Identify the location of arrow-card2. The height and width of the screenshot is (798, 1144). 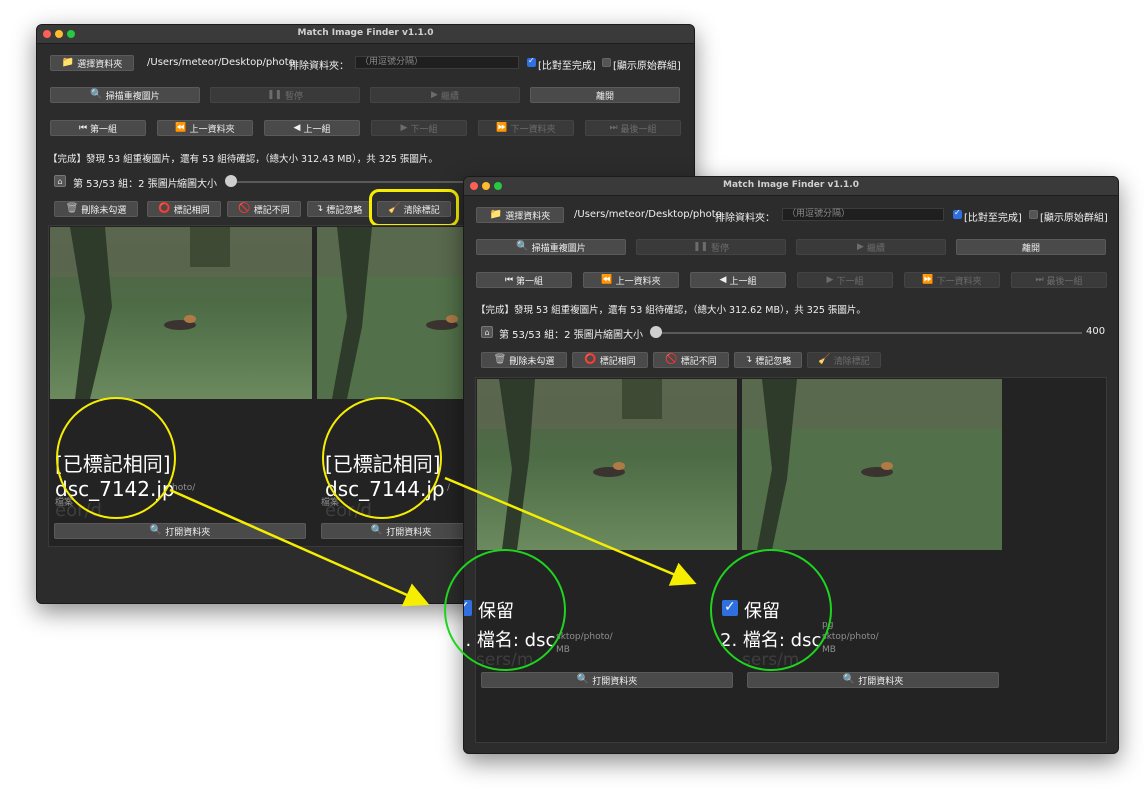
(570, 531).